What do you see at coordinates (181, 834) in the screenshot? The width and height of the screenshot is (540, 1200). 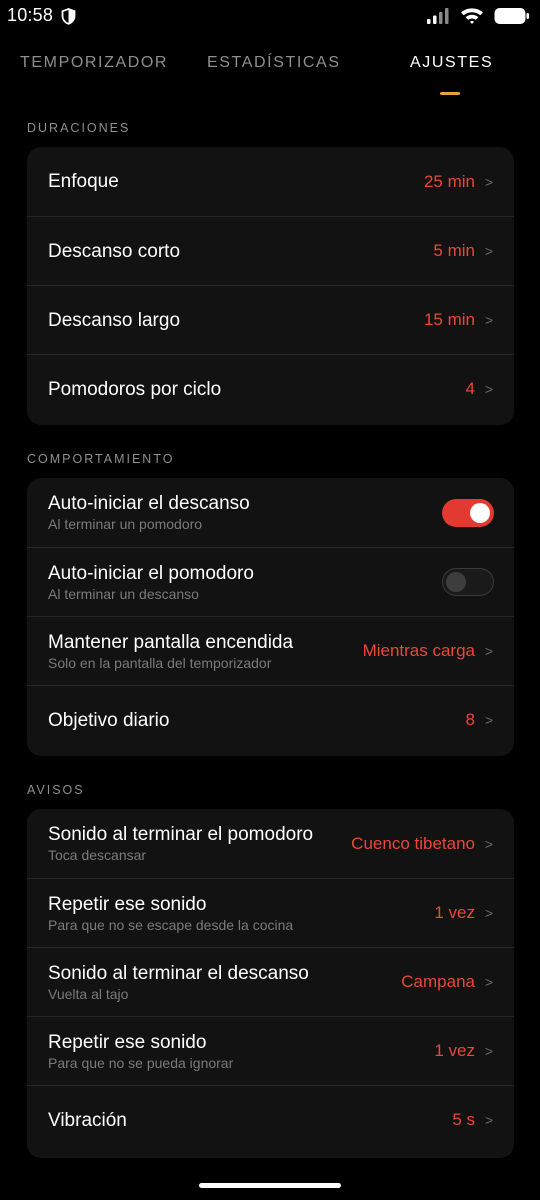 I see `setting-label: Sonido al terminar el pomodoro` at bounding box center [181, 834].